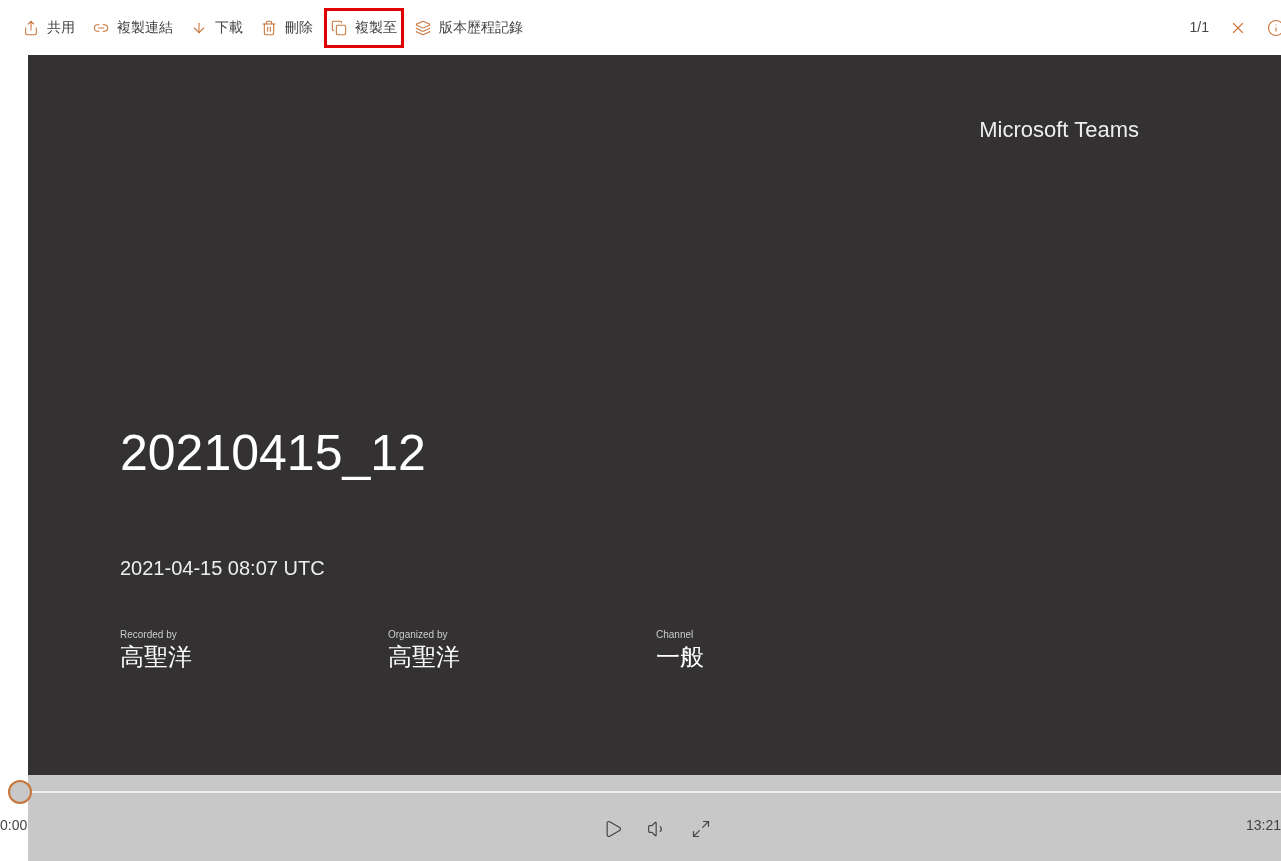 The height and width of the screenshot is (861, 1281). What do you see at coordinates (49, 27) in the screenshot?
I see `toolbar-button: 共用` at bounding box center [49, 27].